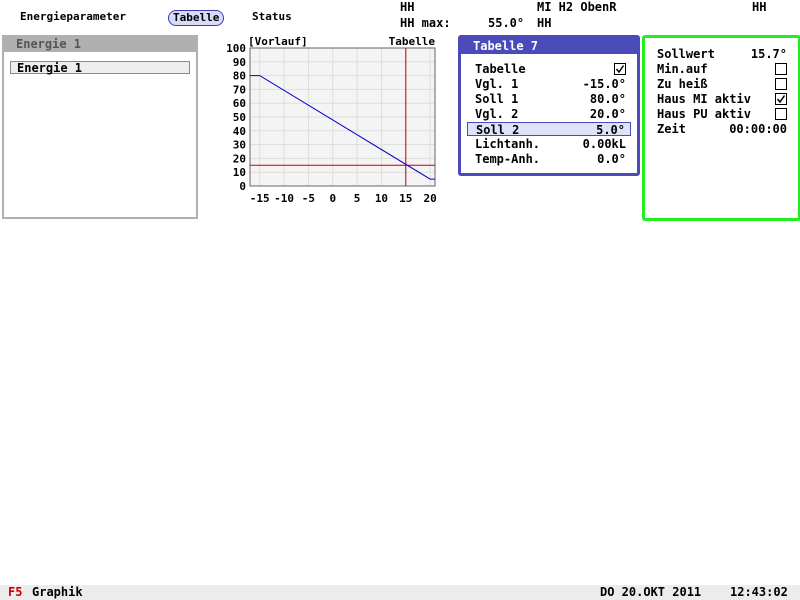 Image resolution: width=800 pixels, height=600 pixels. Describe the element at coordinates (381, 198) in the screenshot. I see `chart-x-tick-label: 10` at that location.